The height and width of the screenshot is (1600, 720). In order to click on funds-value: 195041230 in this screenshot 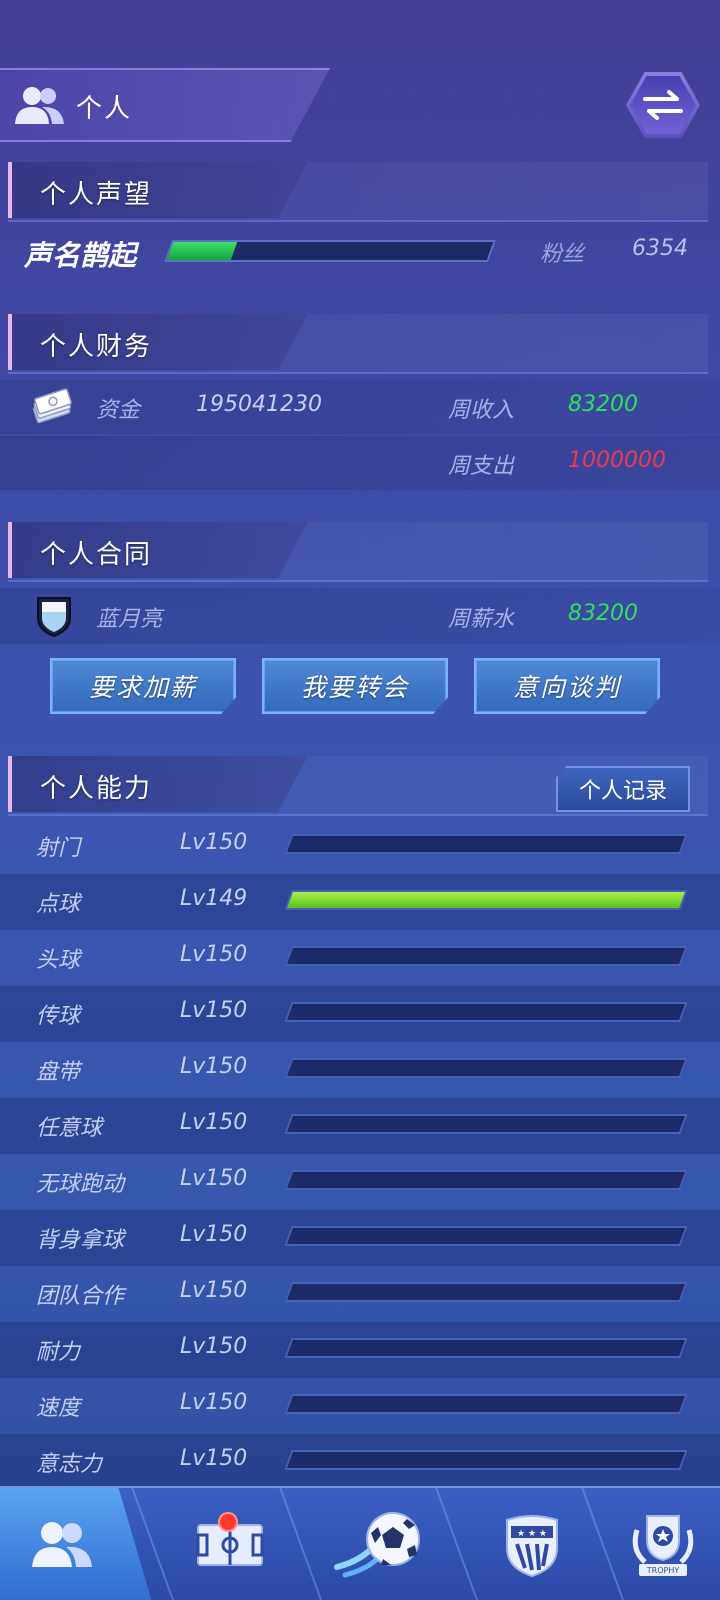, I will do `click(259, 404)`.